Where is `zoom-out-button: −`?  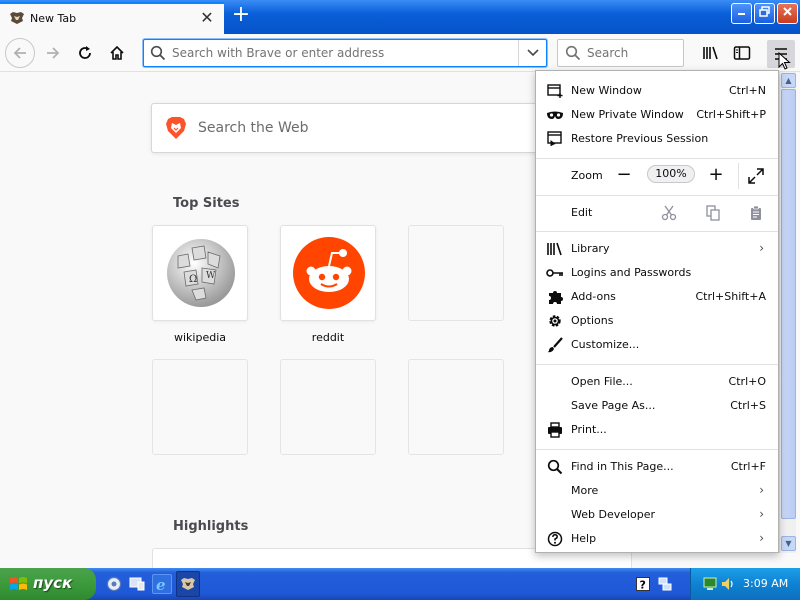 zoom-out-button: − is located at coordinates (624, 175).